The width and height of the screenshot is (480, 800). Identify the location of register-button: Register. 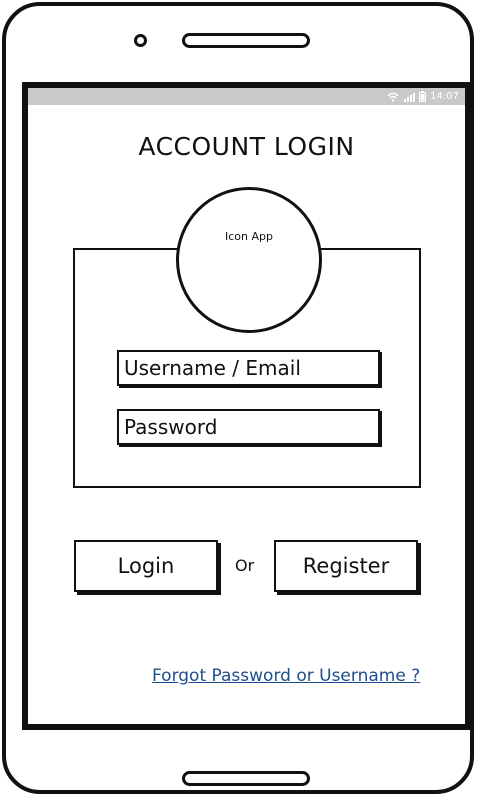
(346, 566).